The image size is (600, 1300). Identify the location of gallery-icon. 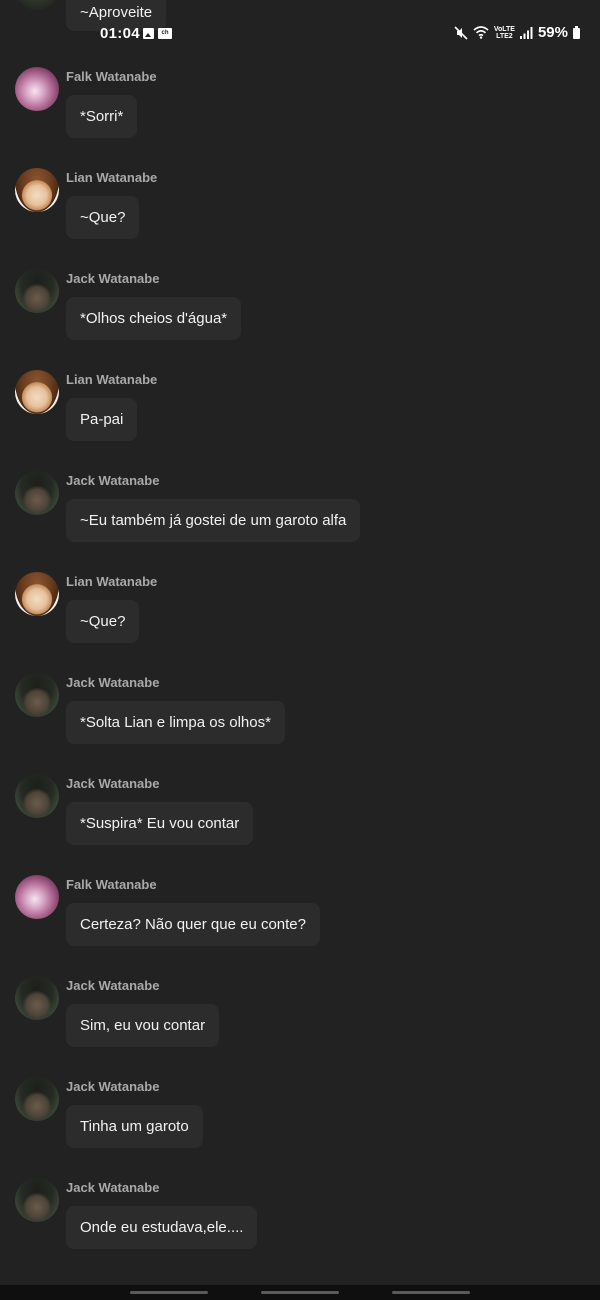
(148, 33).